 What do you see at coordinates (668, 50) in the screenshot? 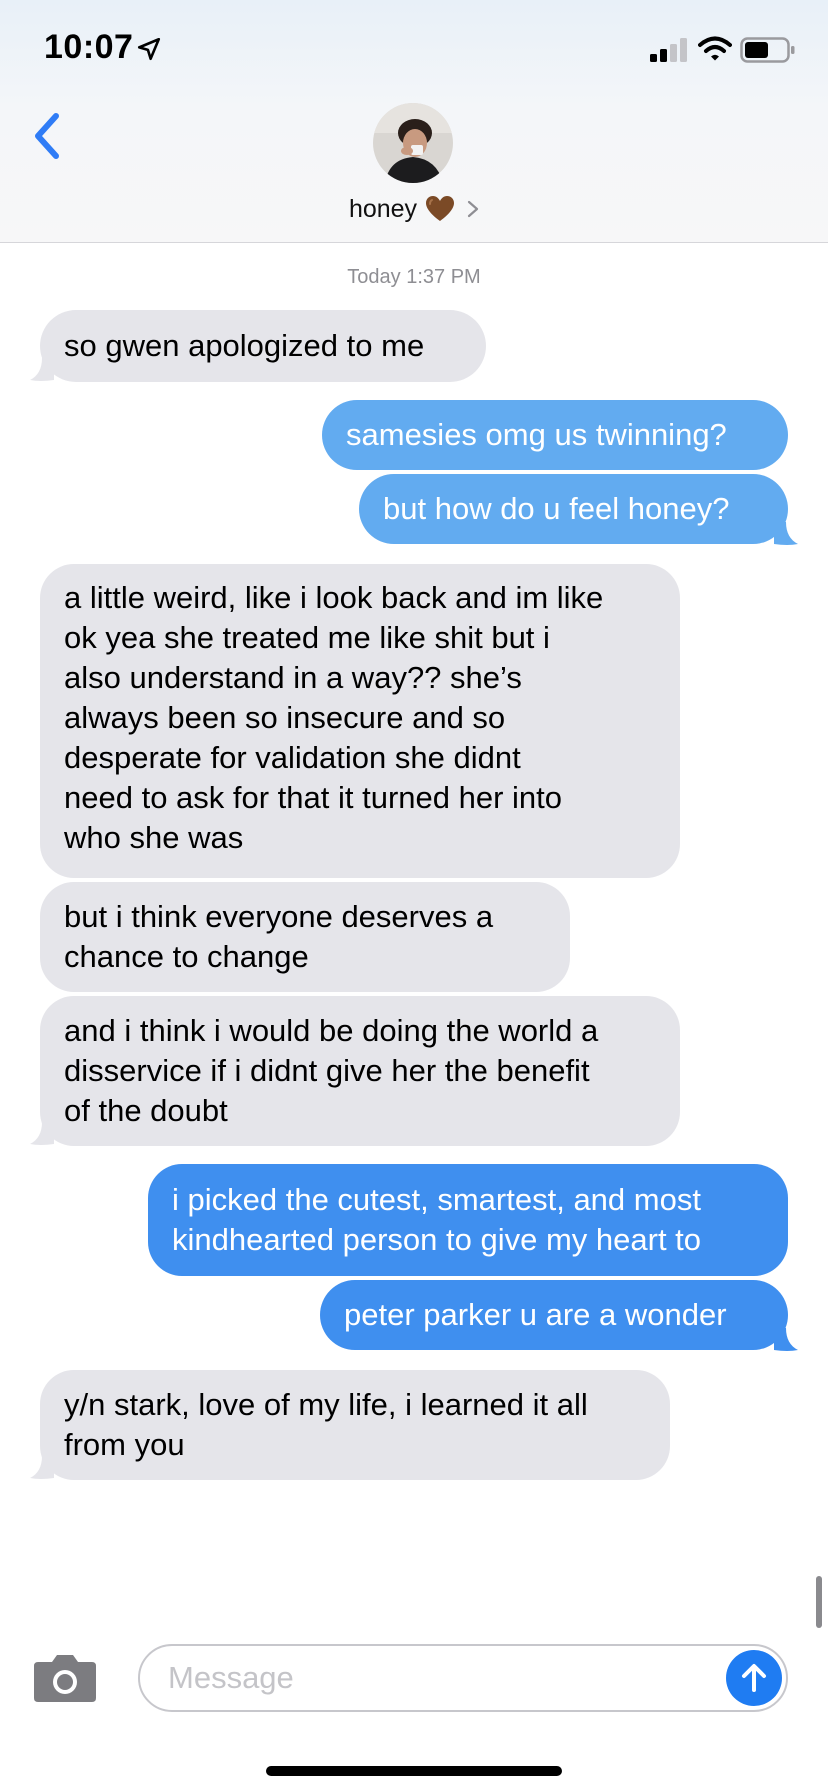
I see `cellular-signal-icon` at bounding box center [668, 50].